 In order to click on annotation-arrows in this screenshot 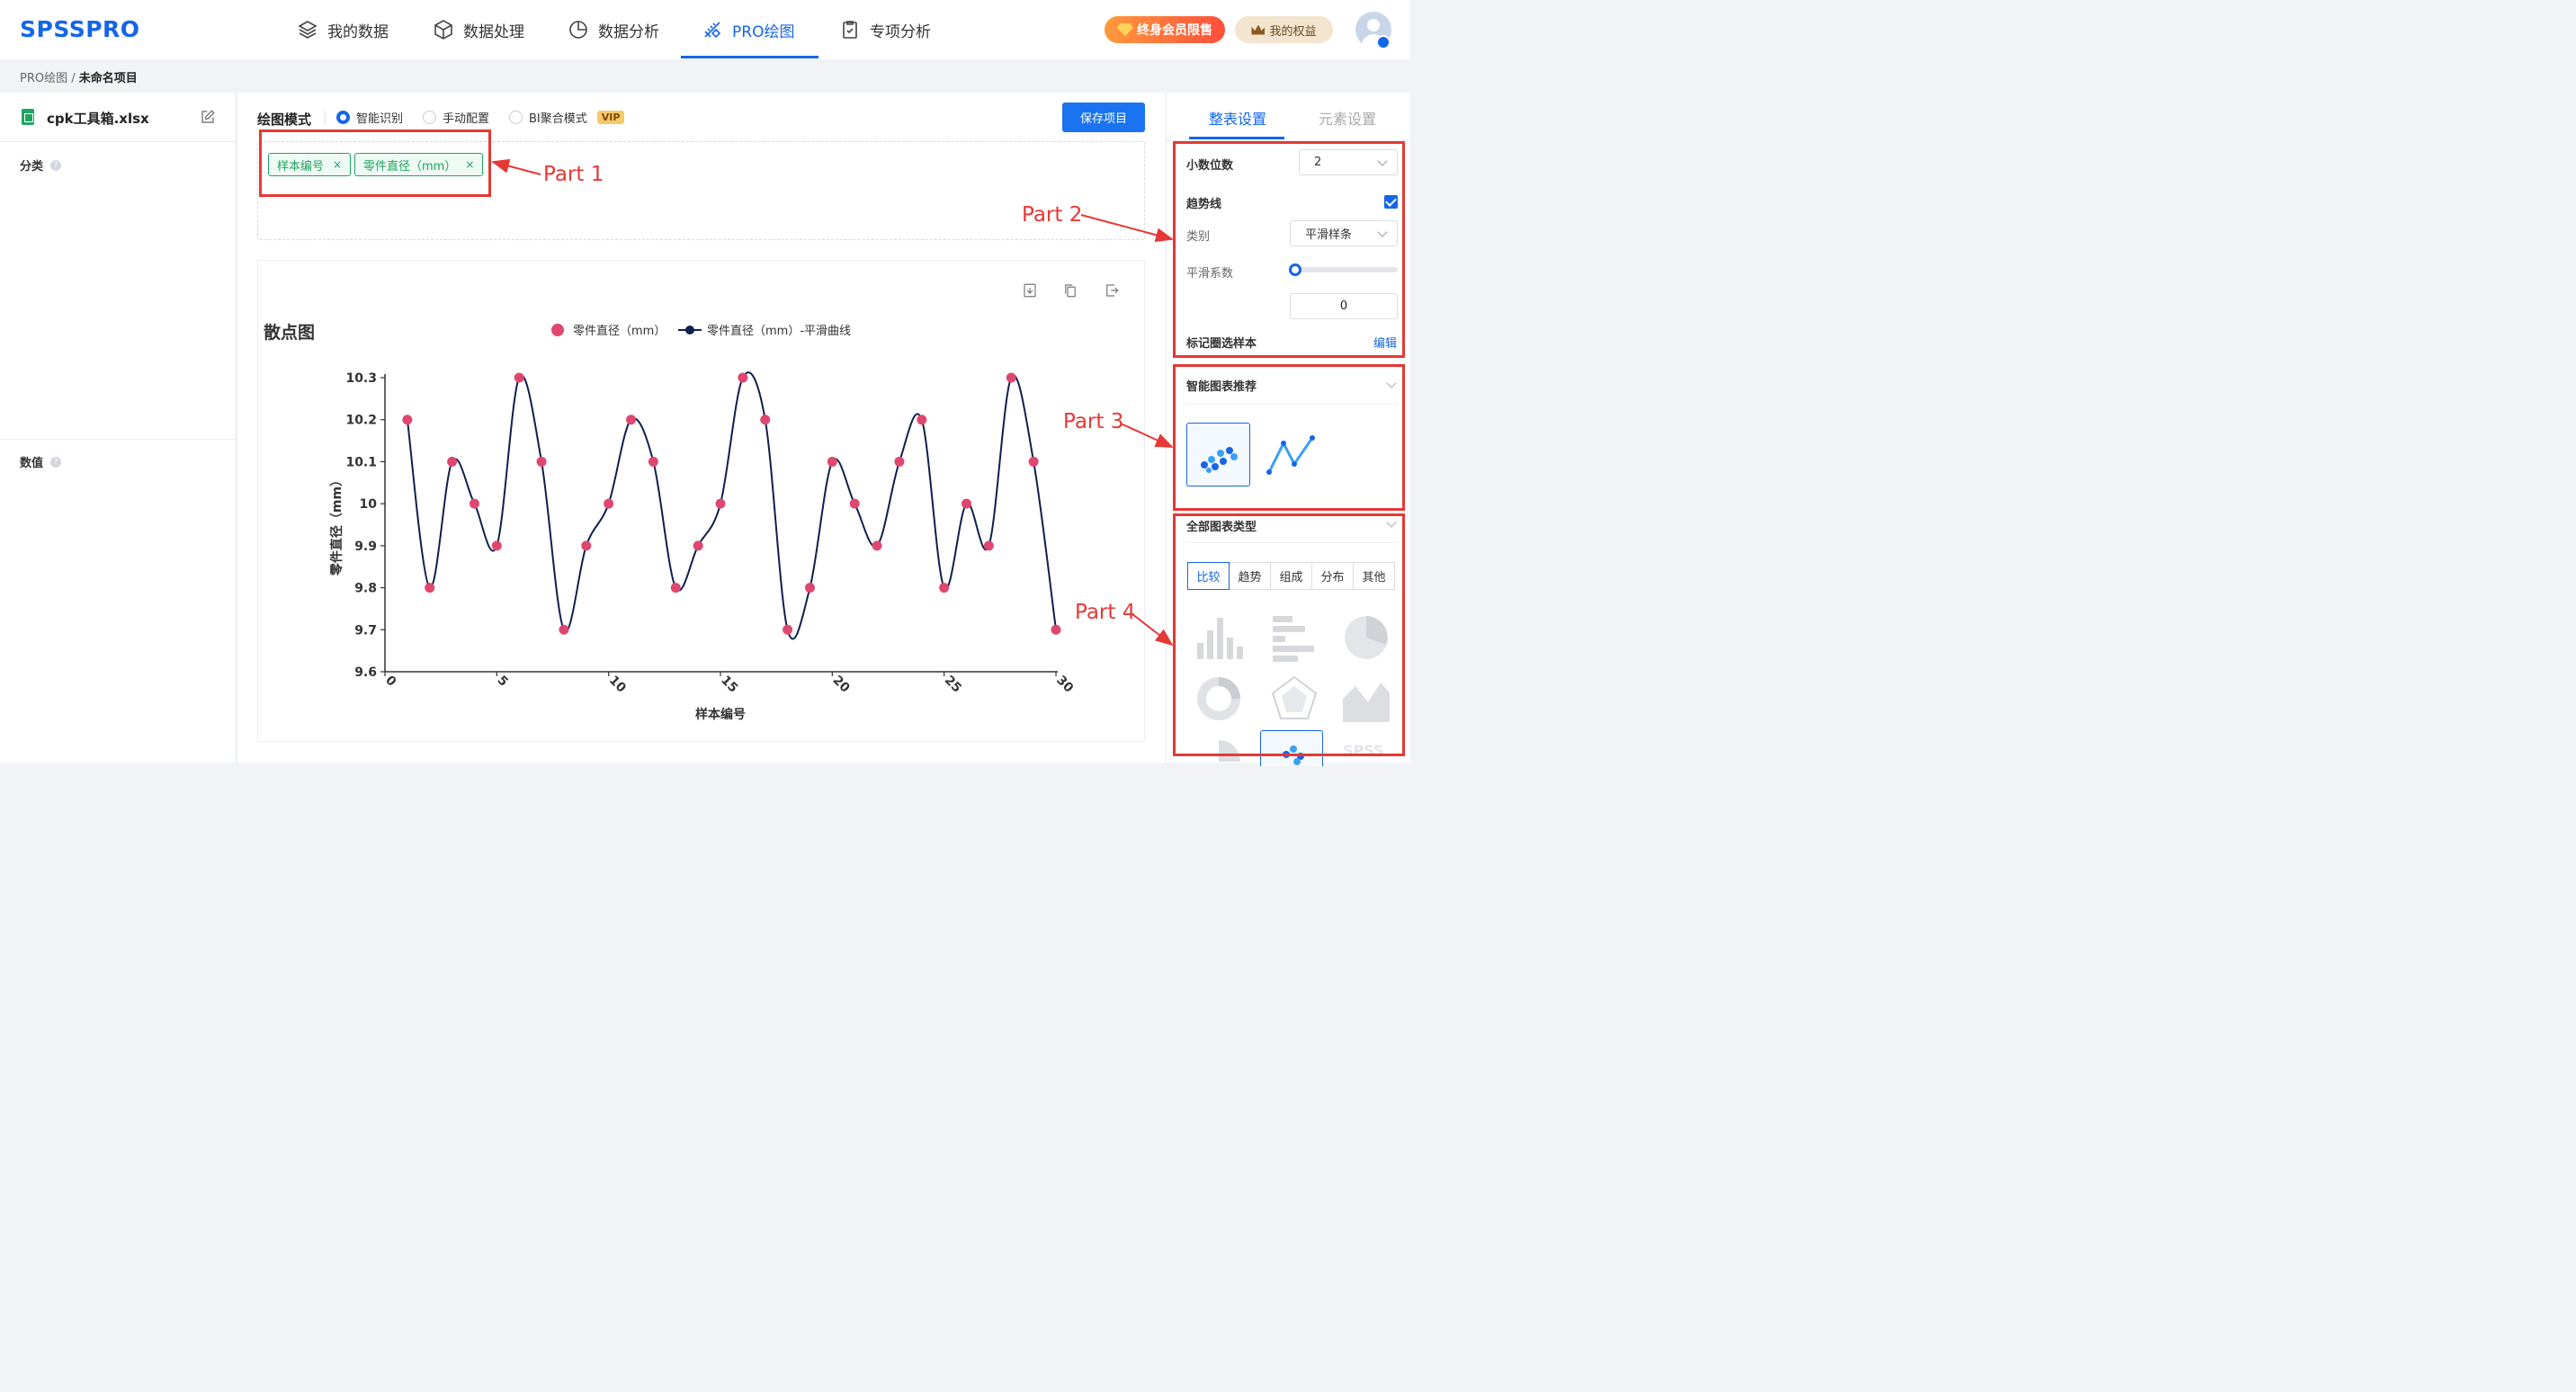, I will do `click(832, 402)`.